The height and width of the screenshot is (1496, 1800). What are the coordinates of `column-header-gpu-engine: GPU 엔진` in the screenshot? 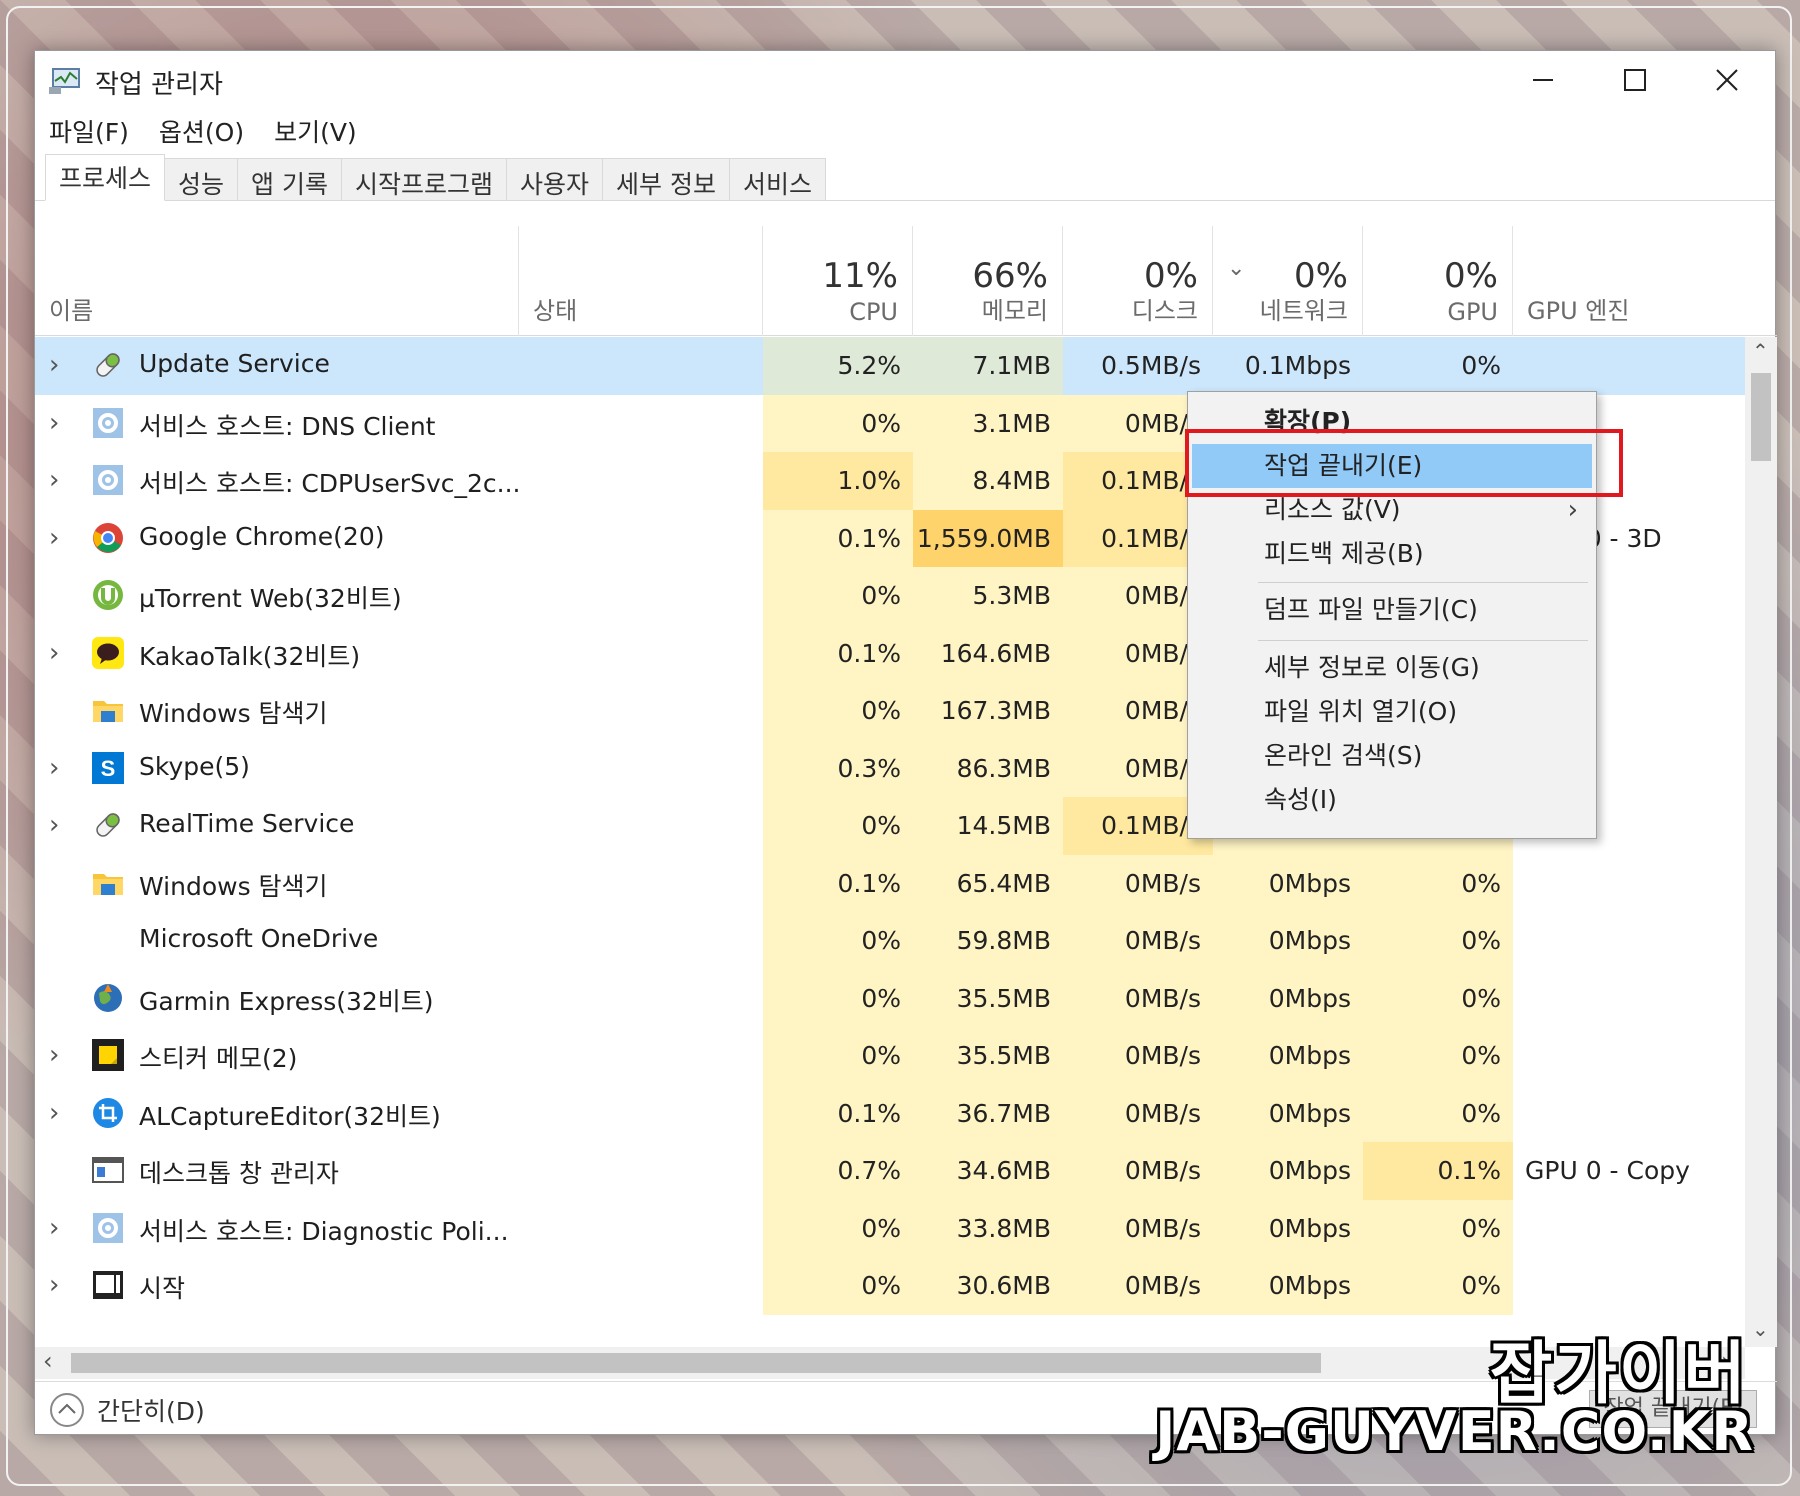 It's located at (1645, 281).